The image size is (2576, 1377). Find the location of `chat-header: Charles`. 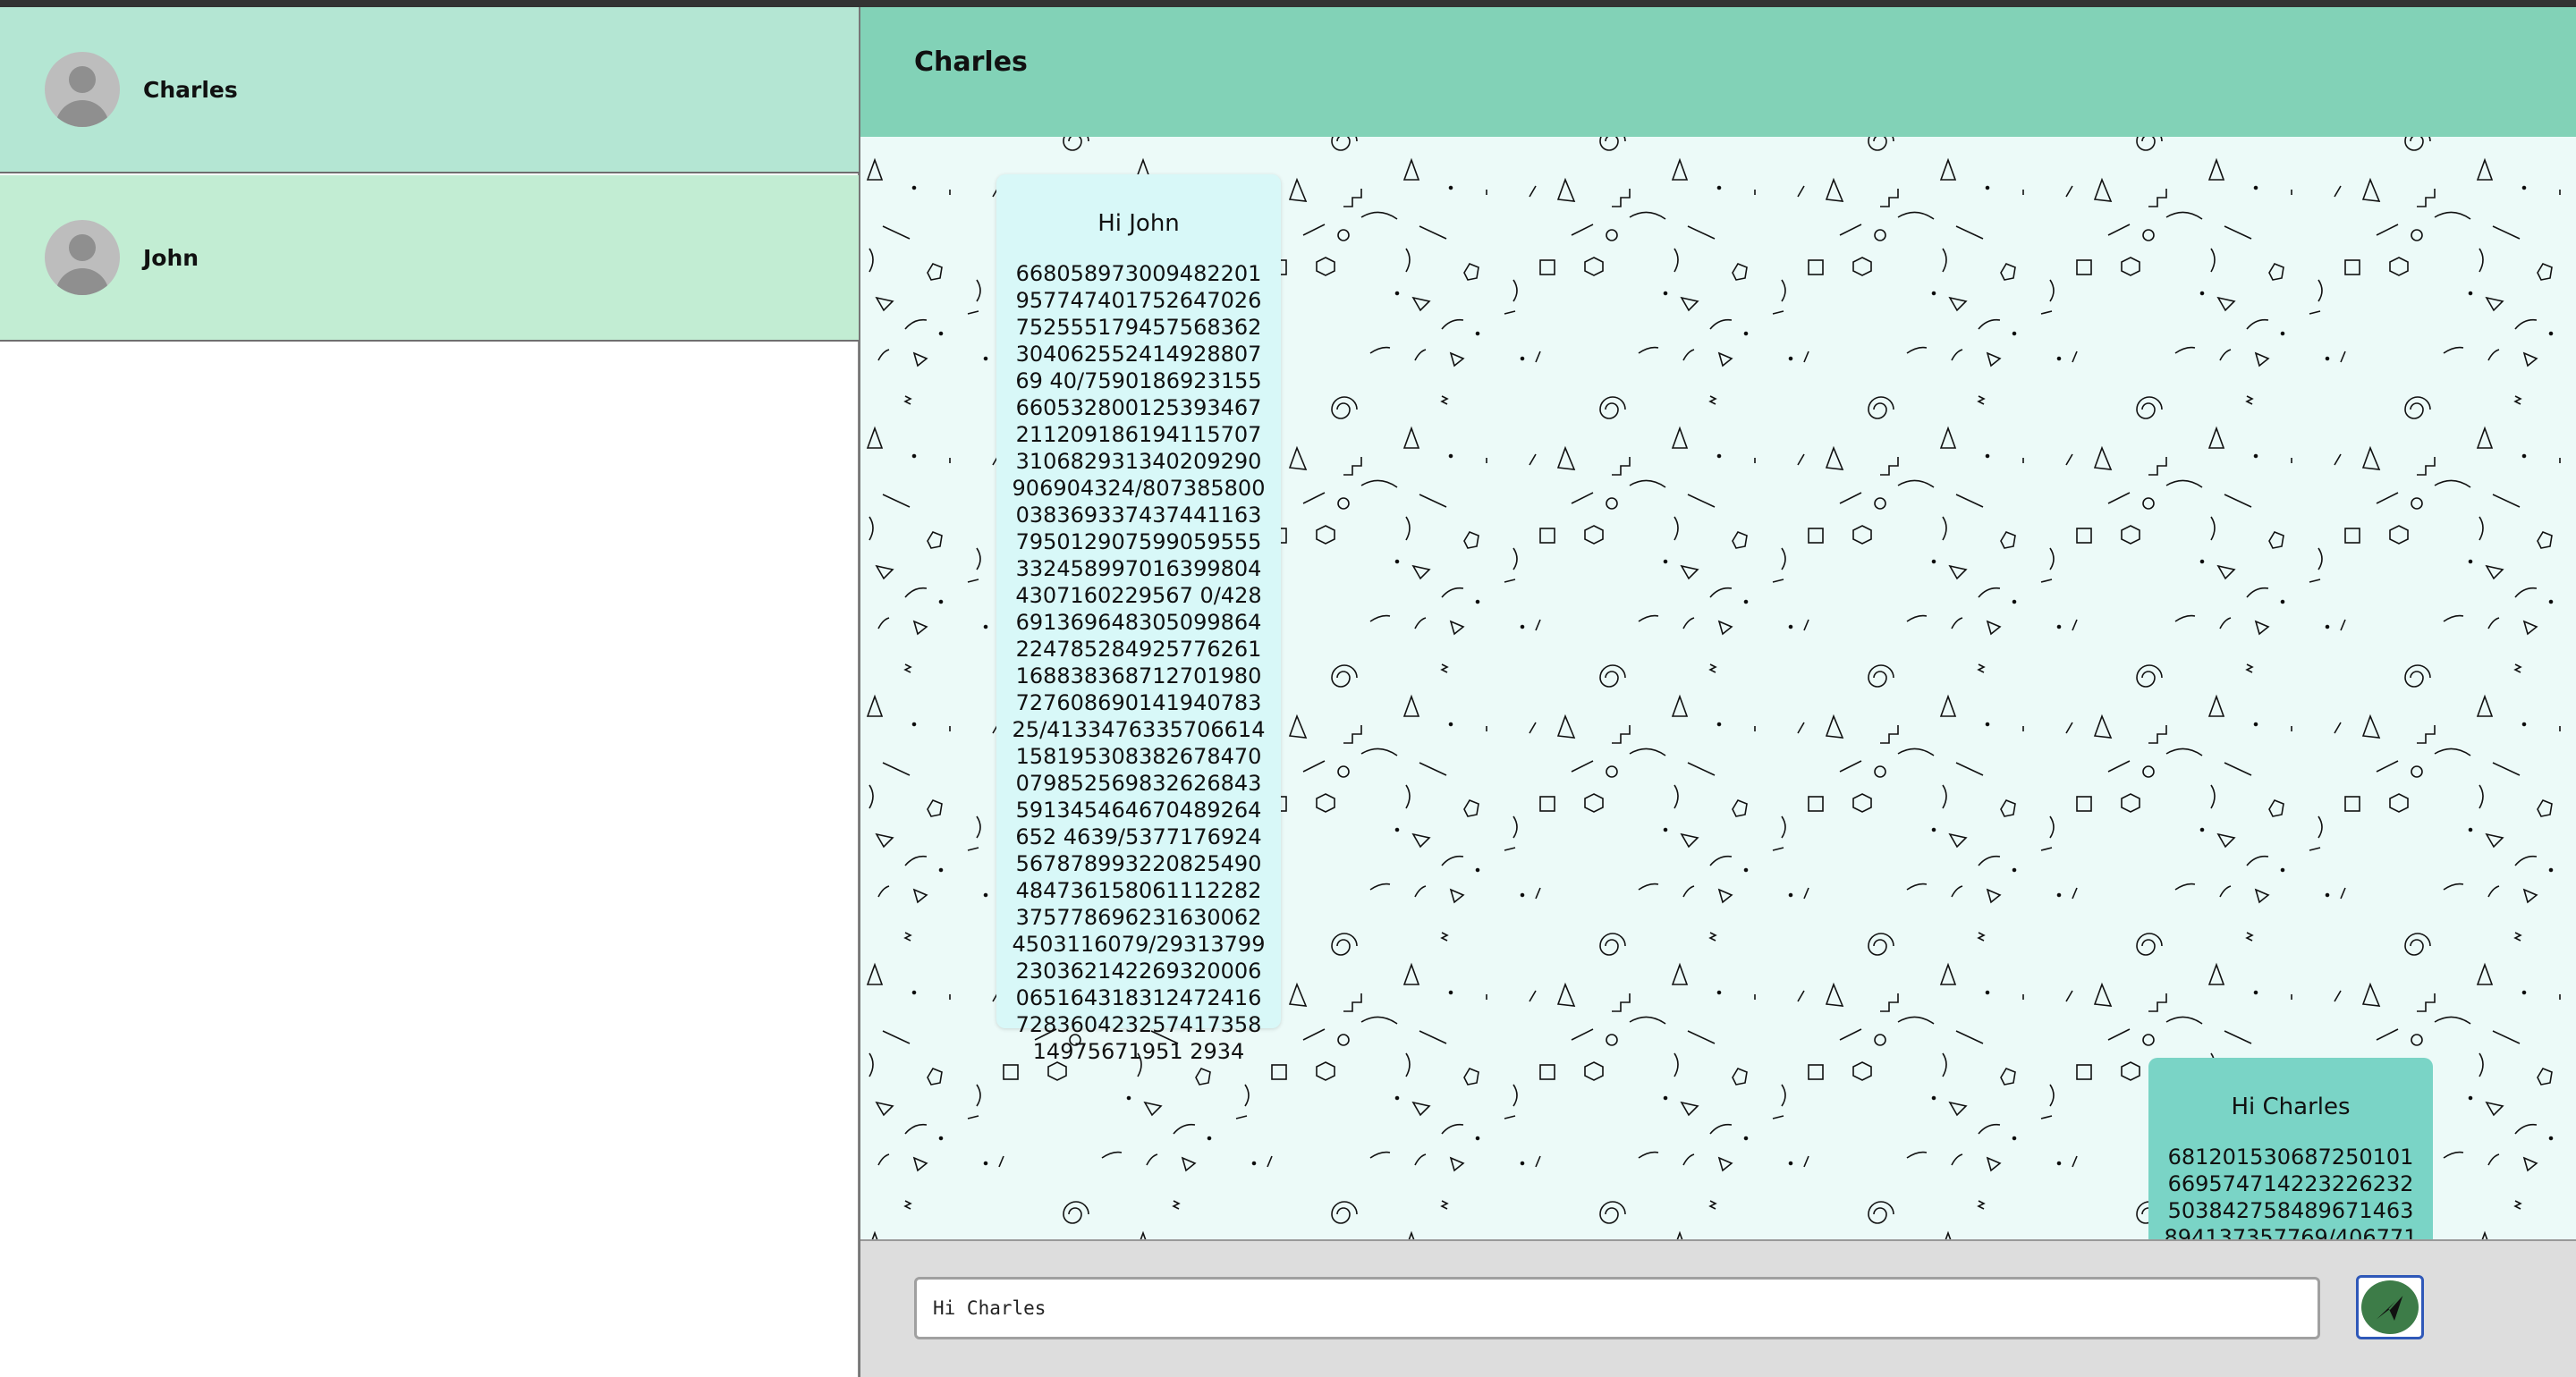

chat-header: Charles is located at coordinates (1718, 72).